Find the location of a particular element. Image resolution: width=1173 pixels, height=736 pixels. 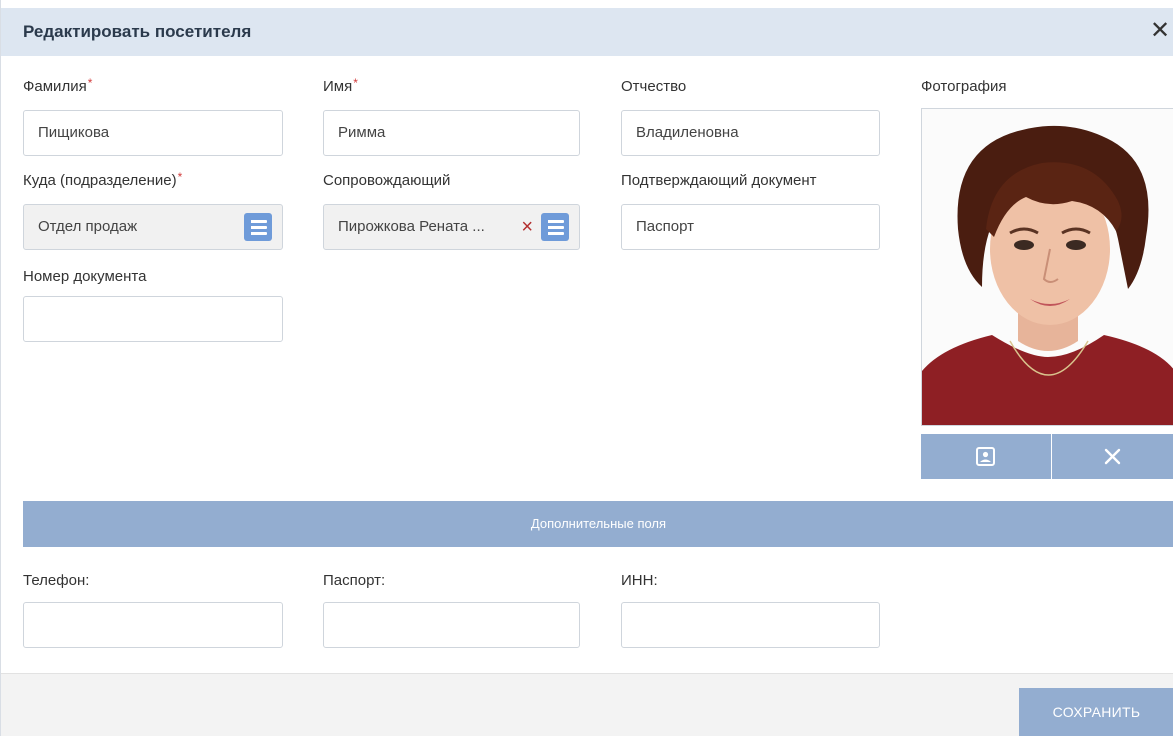

inn-label: ИНН: is located at coordinates (639, 580).